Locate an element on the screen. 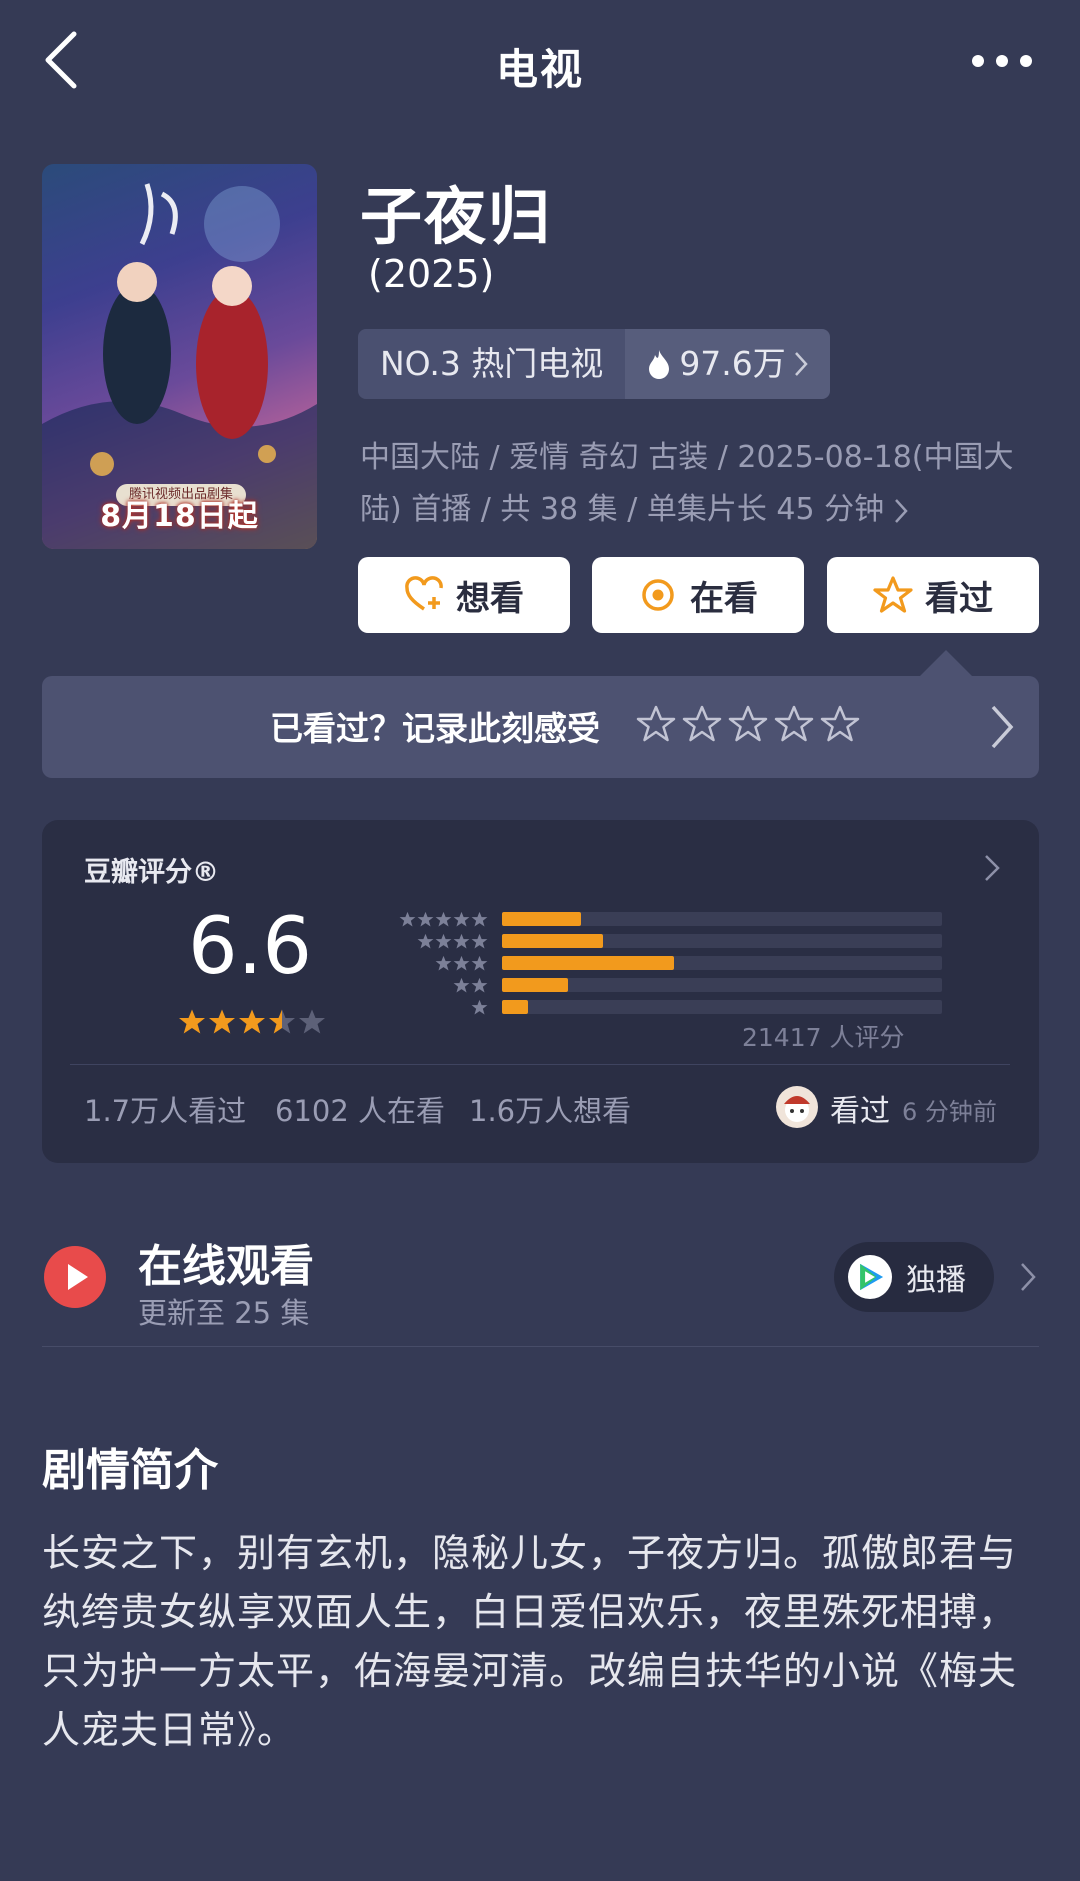  watched-label: 看过 is located at coordinates (959, 598).